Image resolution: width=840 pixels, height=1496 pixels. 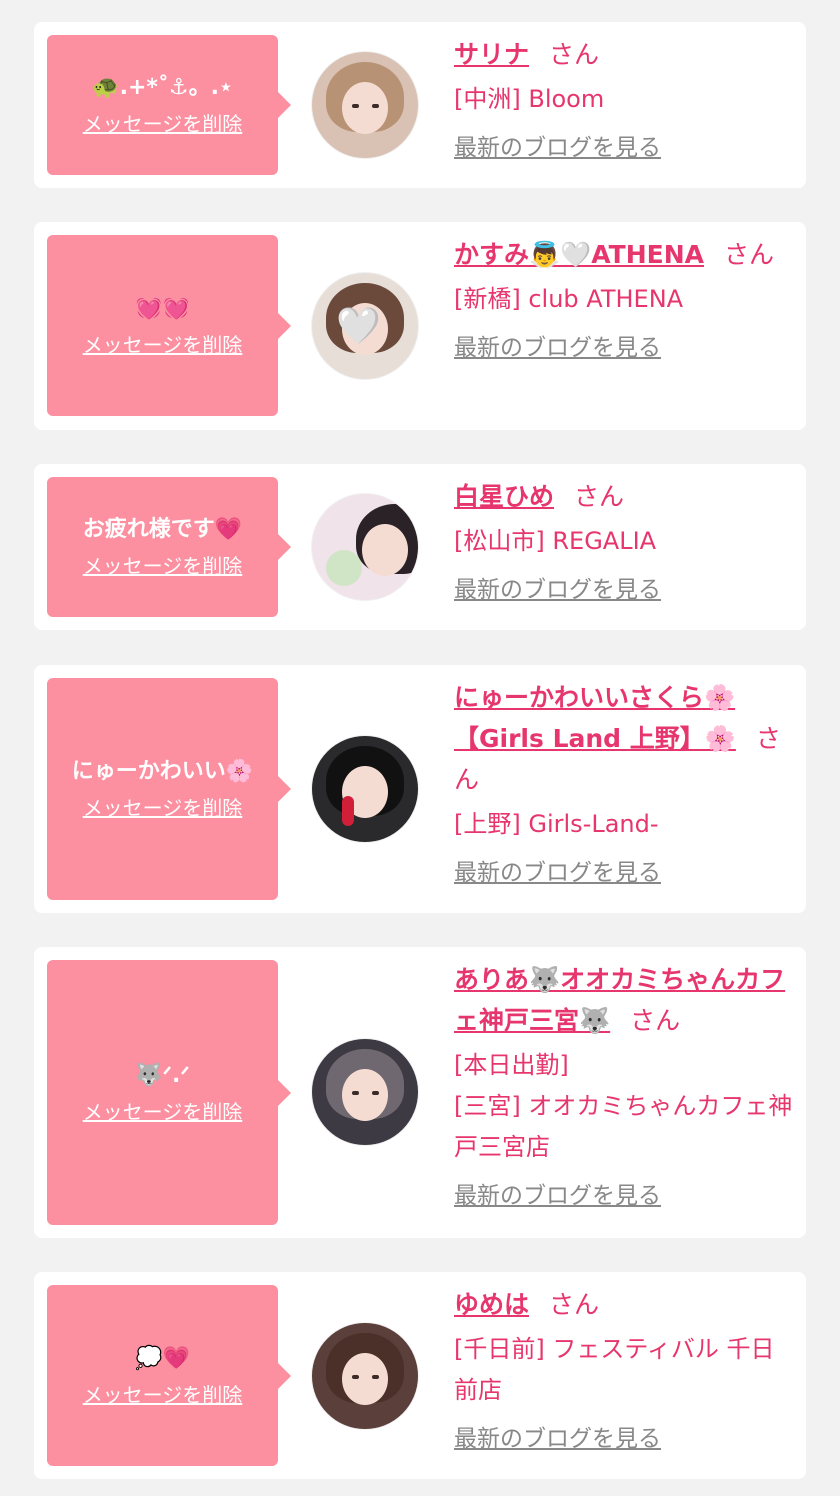 What do you see at coordinates (169, 105) in the screenshot?
I see `message-bubble: 🐢.+*˚⚓︎。.⋆ メッセージを削除` at bounding box center [169, 105].